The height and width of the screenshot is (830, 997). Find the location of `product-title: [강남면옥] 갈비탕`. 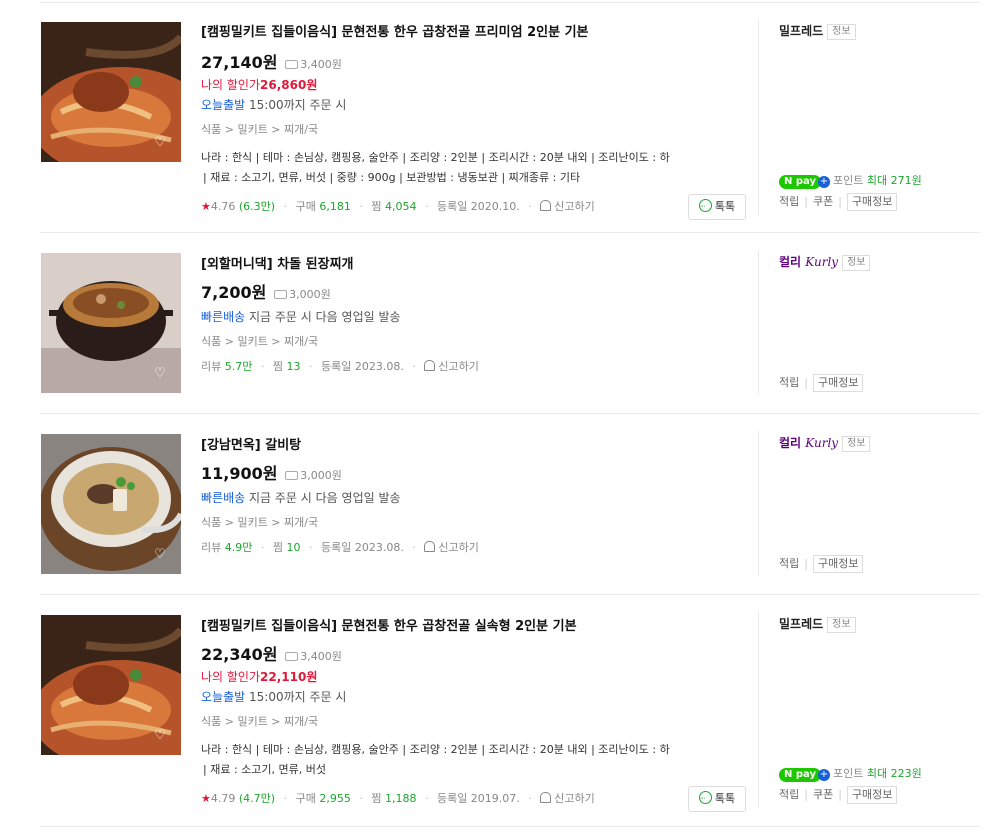

product-title: [강남면옥] 갈비탕 is located at coordinates (473, 446).